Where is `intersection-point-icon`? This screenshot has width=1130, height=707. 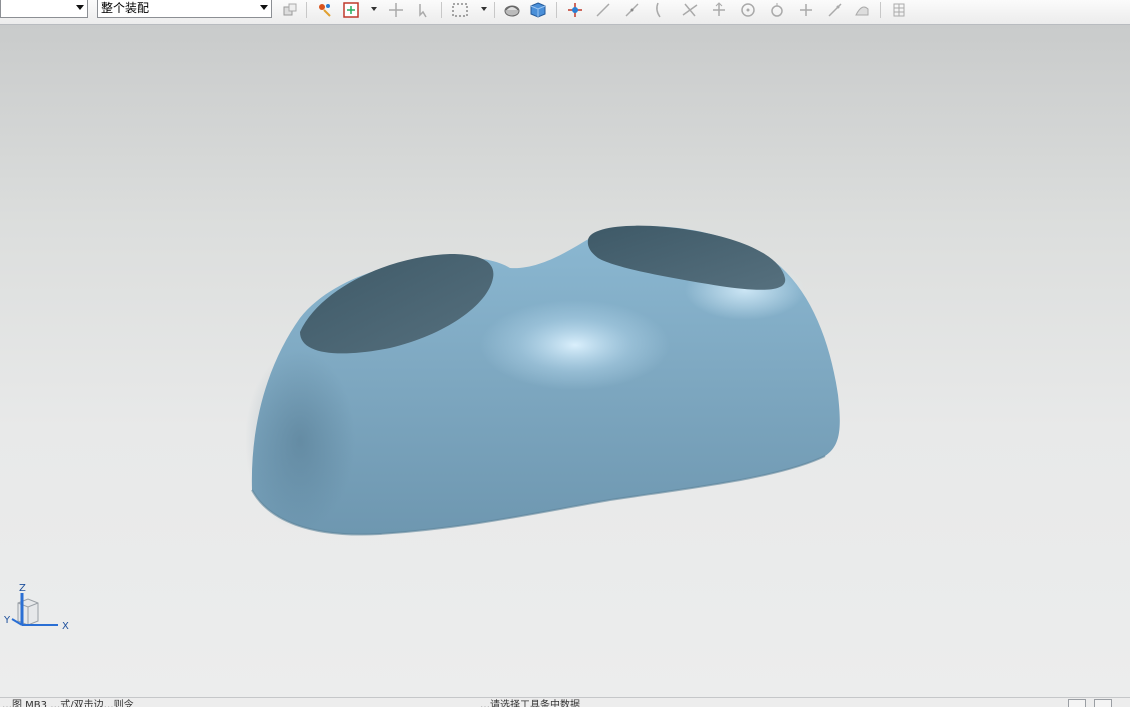
intersection-point-icon is located at coordinates (690, 10).